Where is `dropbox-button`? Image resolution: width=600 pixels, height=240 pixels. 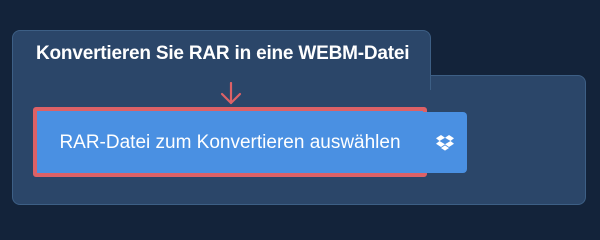
dropbox-button is located at coordinates (445, 142).